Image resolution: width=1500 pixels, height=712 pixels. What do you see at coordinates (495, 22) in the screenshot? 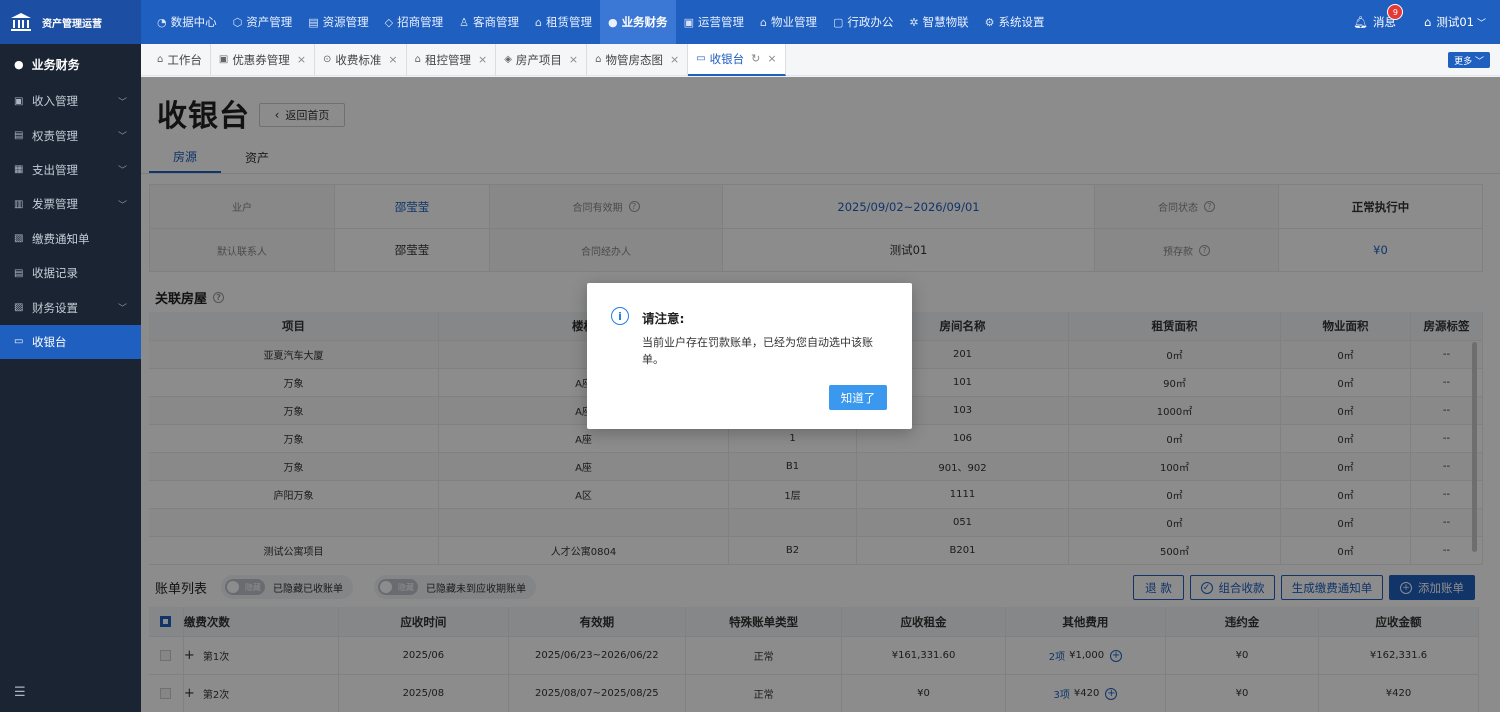
I see `nav-item-label: 客商管理` at bounding box center [495, 22].